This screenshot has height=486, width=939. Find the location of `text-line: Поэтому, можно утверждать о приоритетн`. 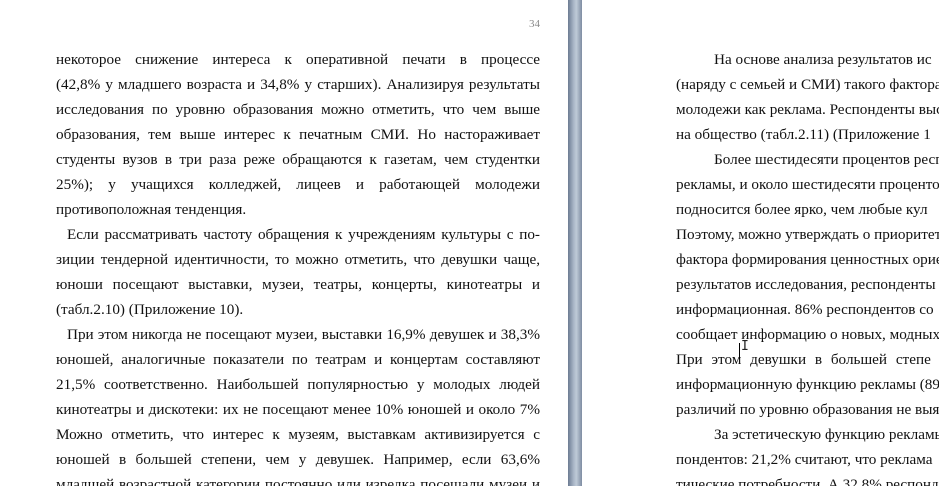

text-line: Поэтому, можно утверждать о приоритетн is located at coordinates (807, 234).